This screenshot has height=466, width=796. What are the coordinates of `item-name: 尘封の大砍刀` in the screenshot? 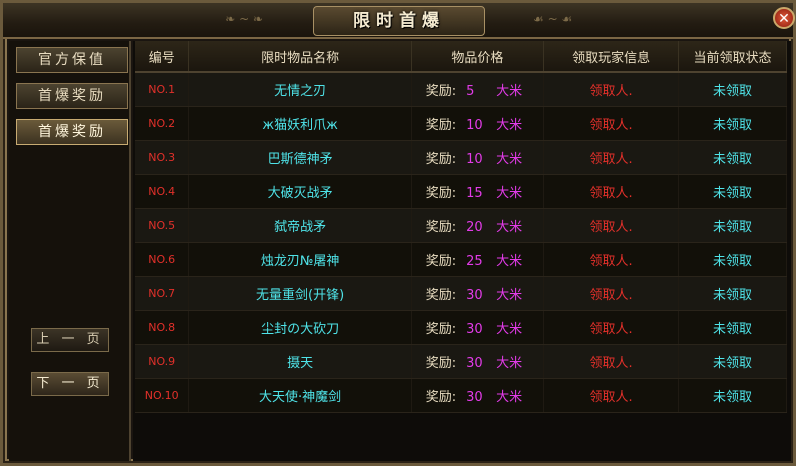 It's located at (300, 327).